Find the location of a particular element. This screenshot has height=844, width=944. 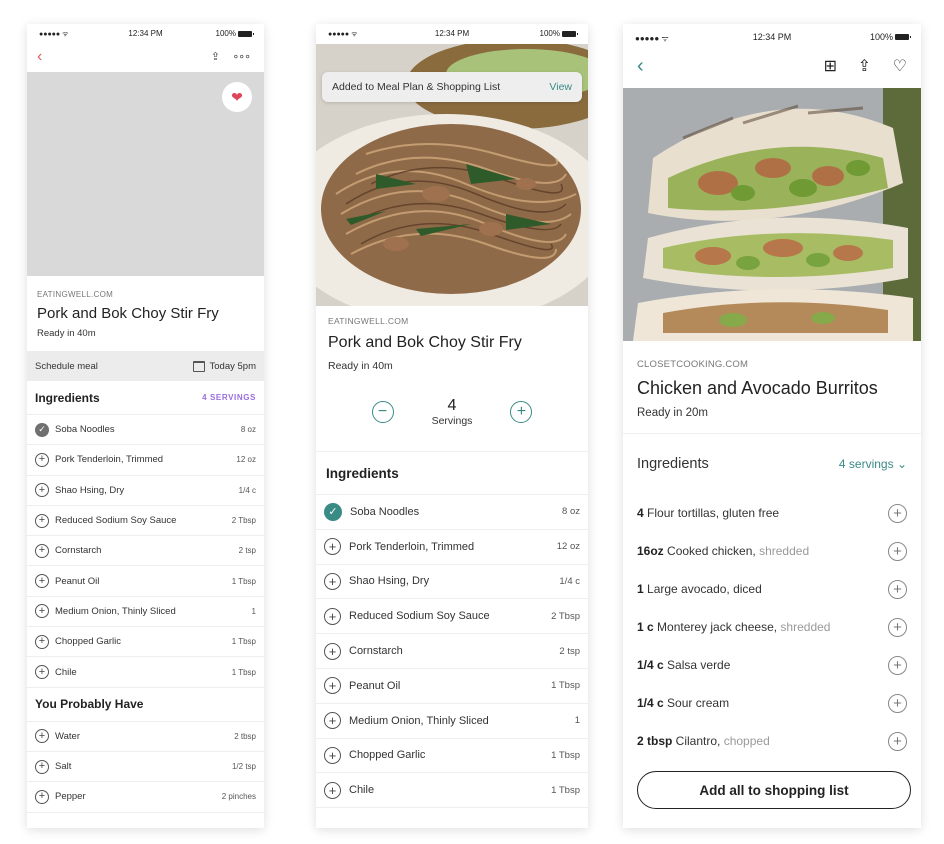

ingredient-name: Peanut Oil is located at coordinates (77, 581).